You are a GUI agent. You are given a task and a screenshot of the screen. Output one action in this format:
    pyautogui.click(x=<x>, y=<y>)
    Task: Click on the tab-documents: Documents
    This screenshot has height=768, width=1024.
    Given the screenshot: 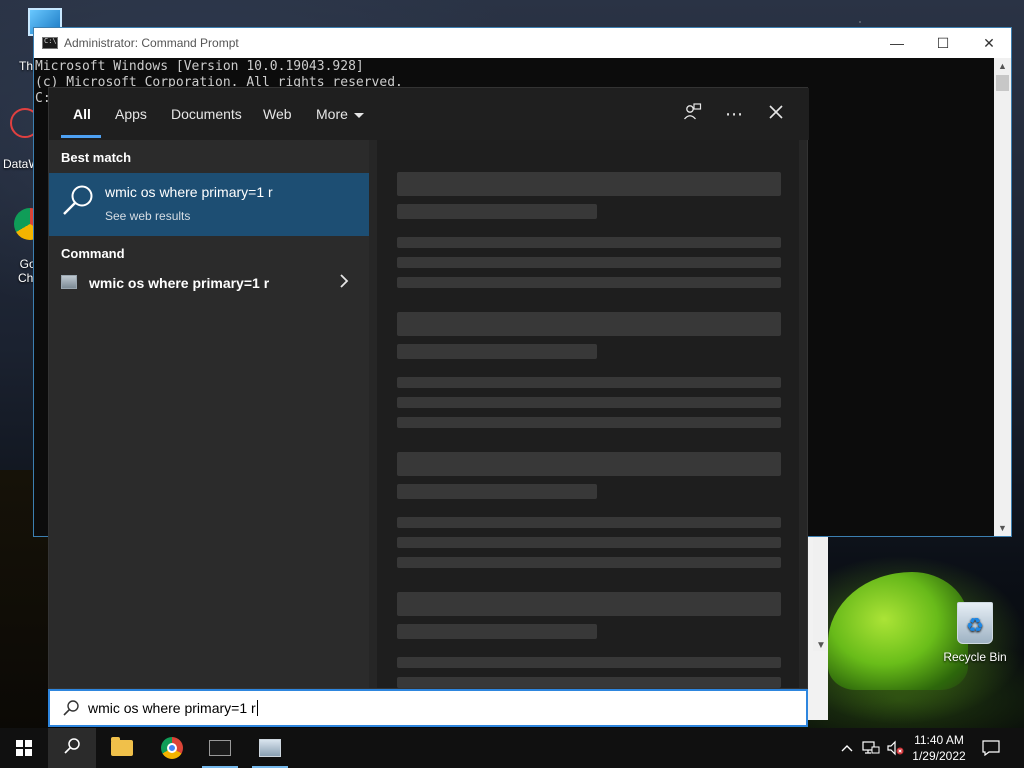 What is the action you would take?
    pyautogui.click(x=206, y=114)
    